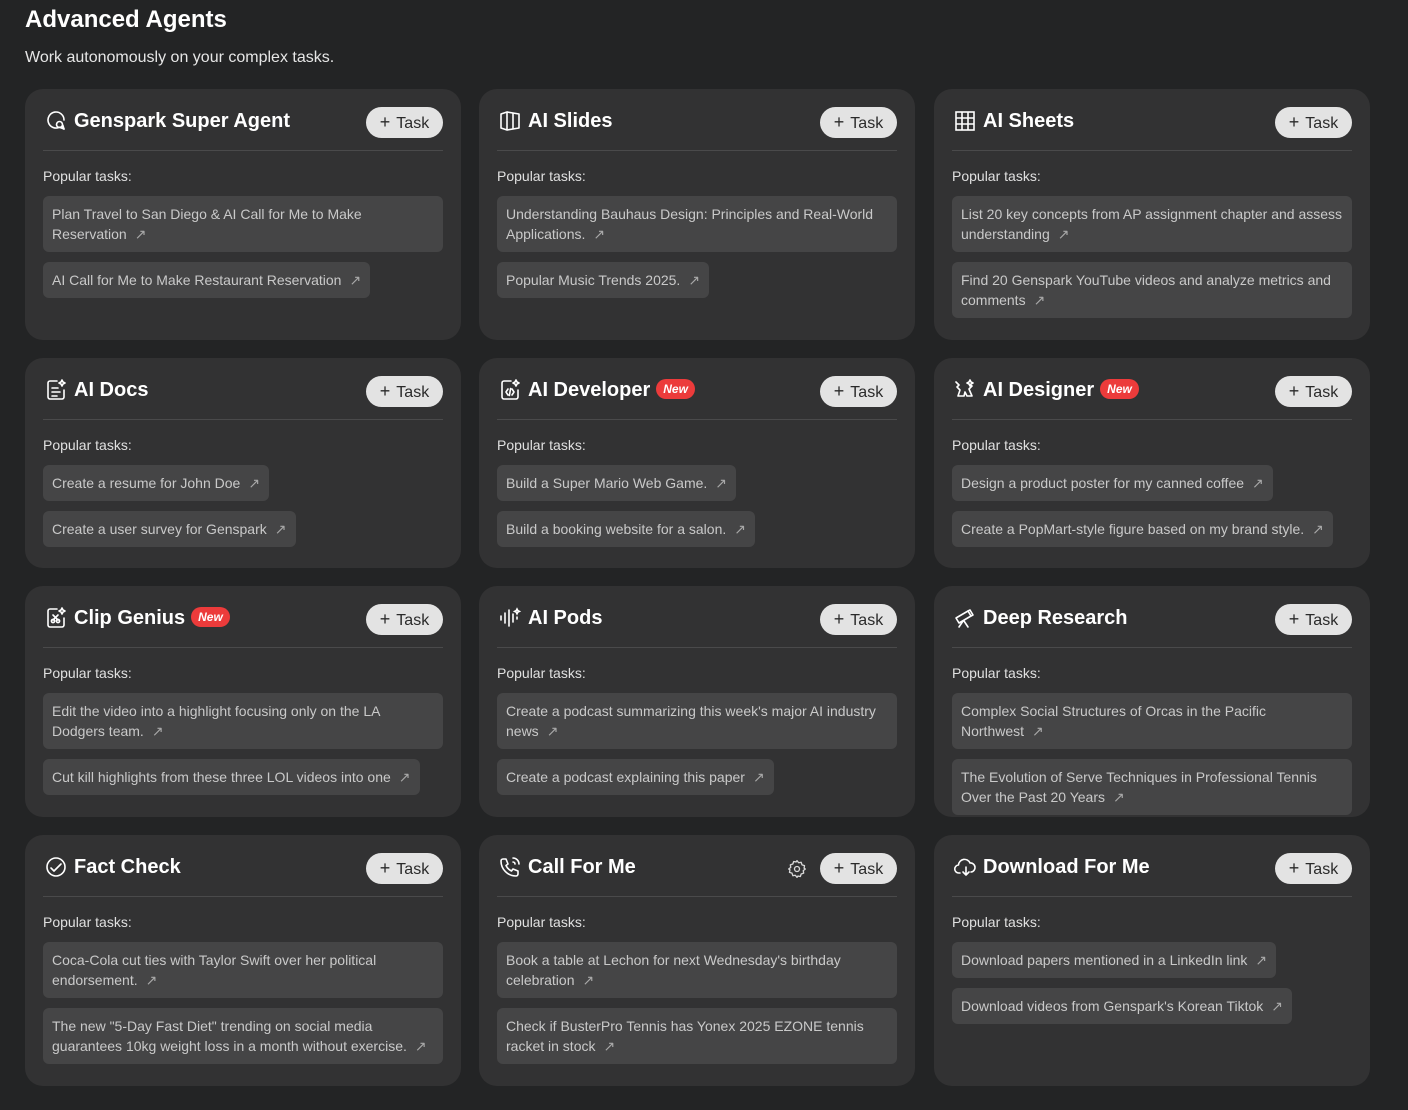 This screenshot has height=1110, width=1408. I want to click on card-title-text: Fact Check, so click(127, 867).